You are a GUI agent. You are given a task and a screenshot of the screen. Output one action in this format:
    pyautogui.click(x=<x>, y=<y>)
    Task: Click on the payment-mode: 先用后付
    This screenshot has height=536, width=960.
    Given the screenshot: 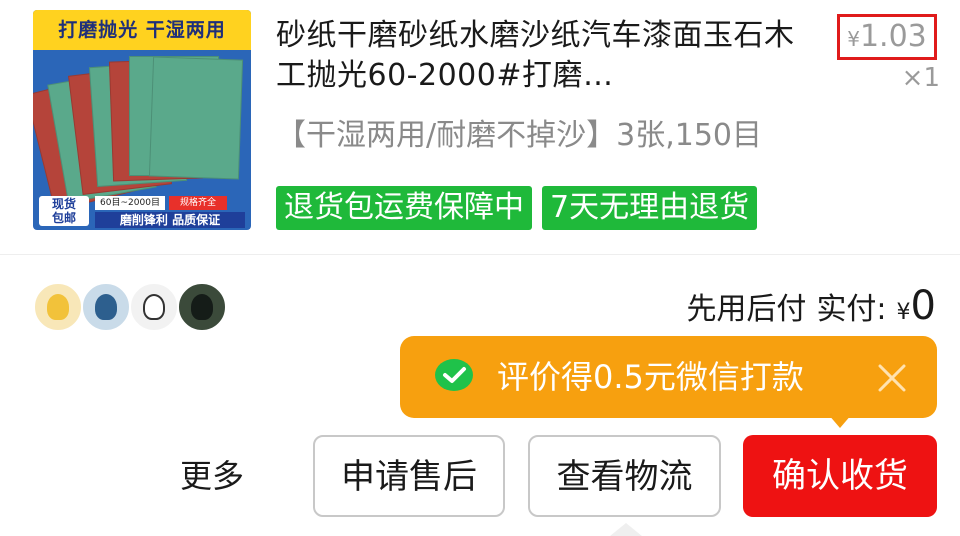 What is the action you would take?
    pyautogui.click(x=746, y=309)
    